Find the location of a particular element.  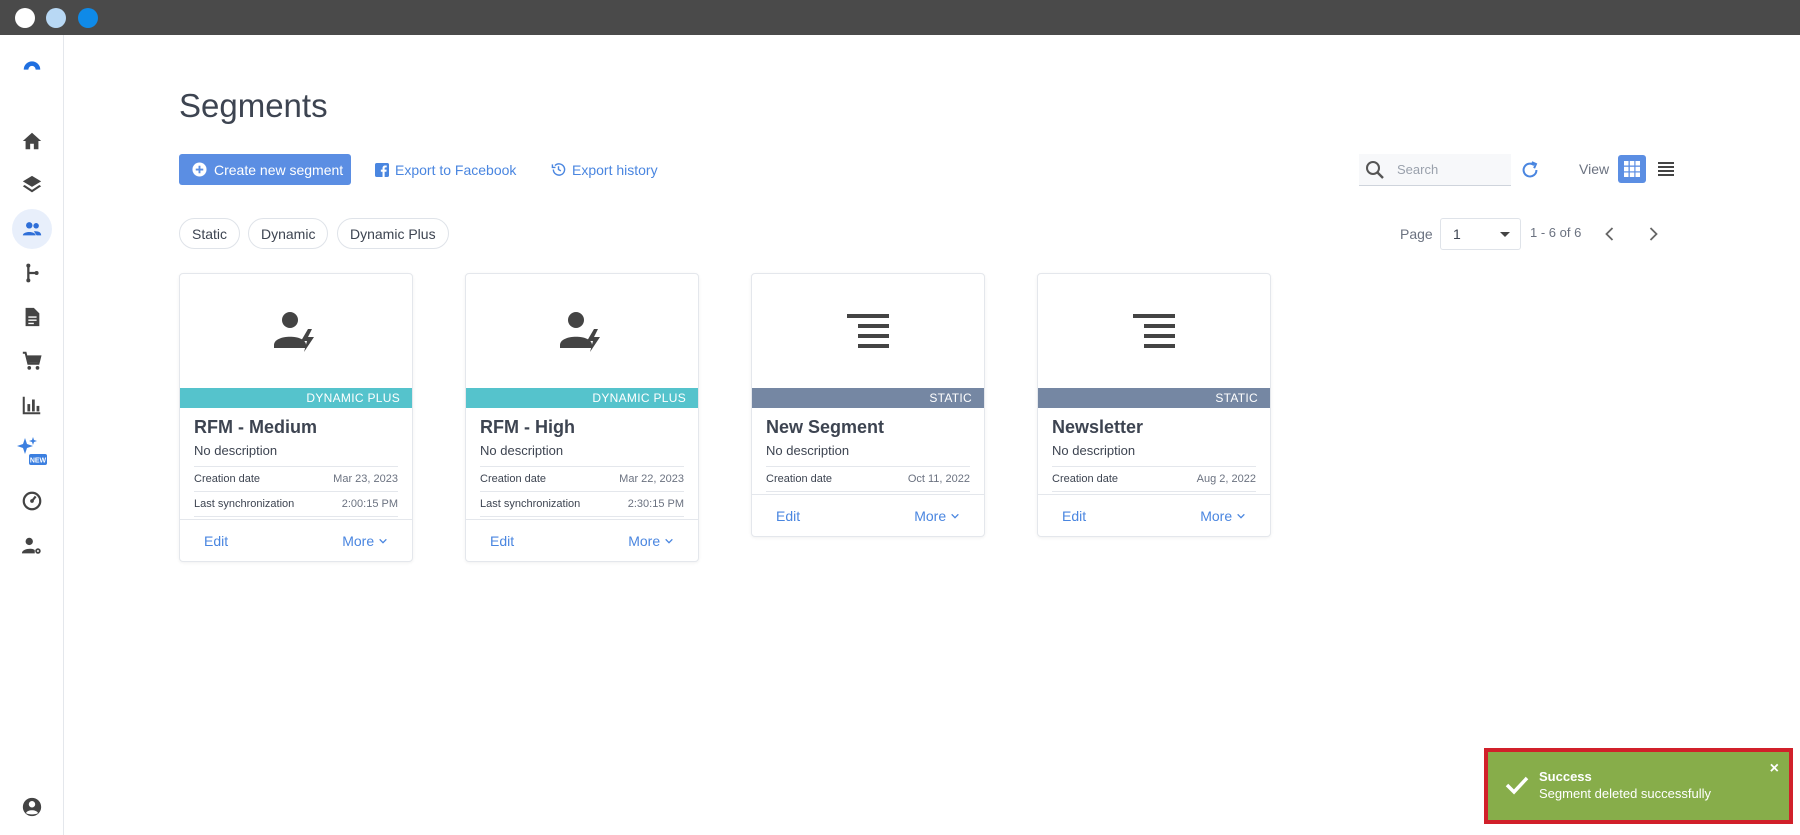

creation-date-value: Mar 23, 2023 is located at coordinates (365, 479).